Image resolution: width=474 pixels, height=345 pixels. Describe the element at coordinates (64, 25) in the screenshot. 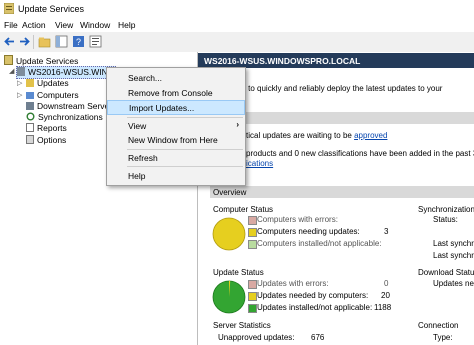

I see `menu-view: View` at that location.